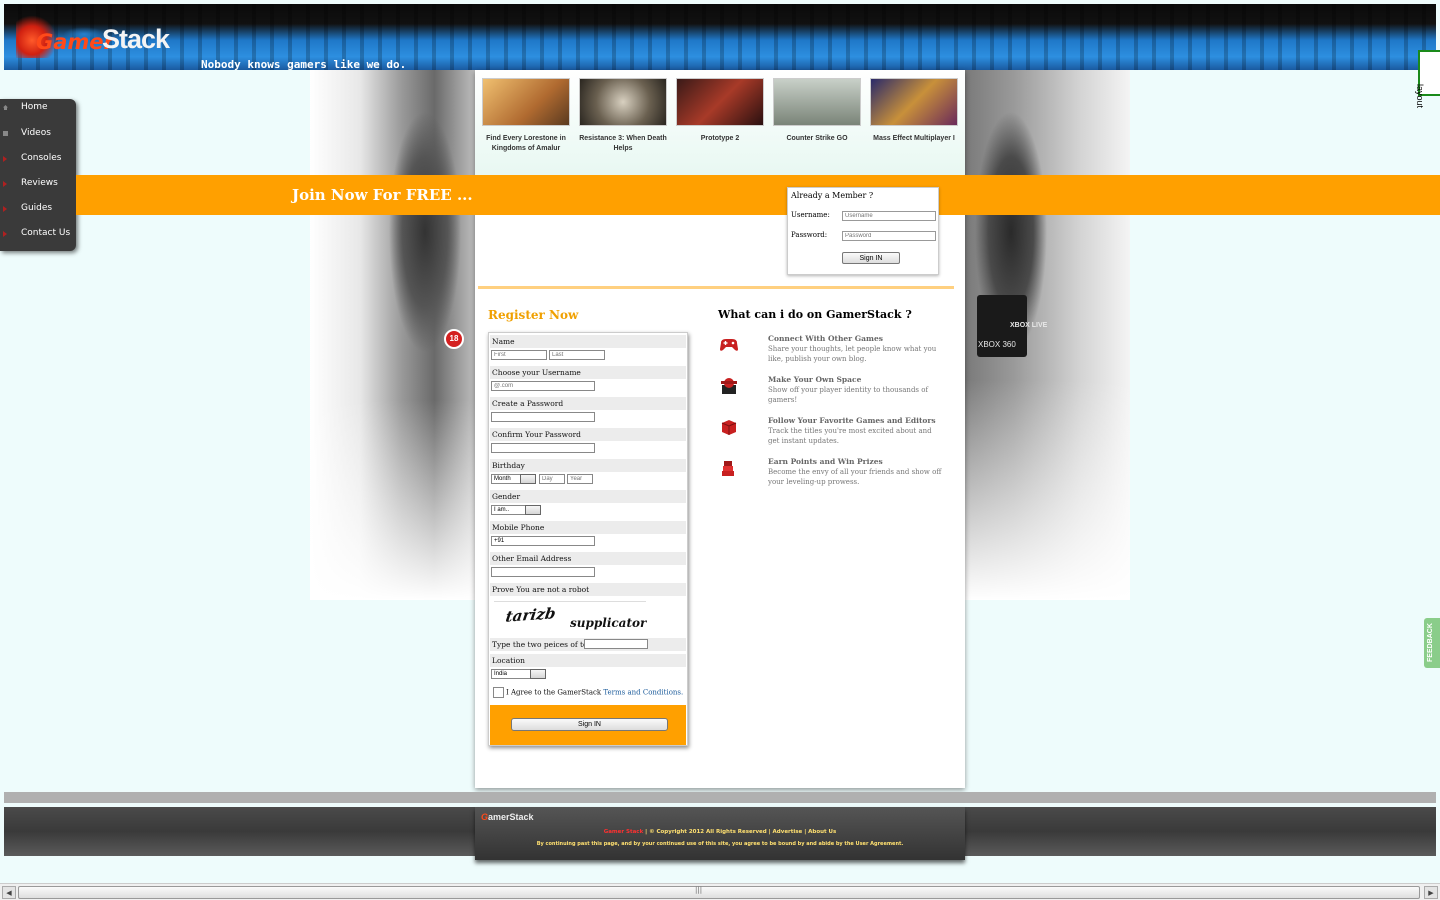 The image size is (1440, 900). I want to click on layout-tab: layout, so click(1427, 79).